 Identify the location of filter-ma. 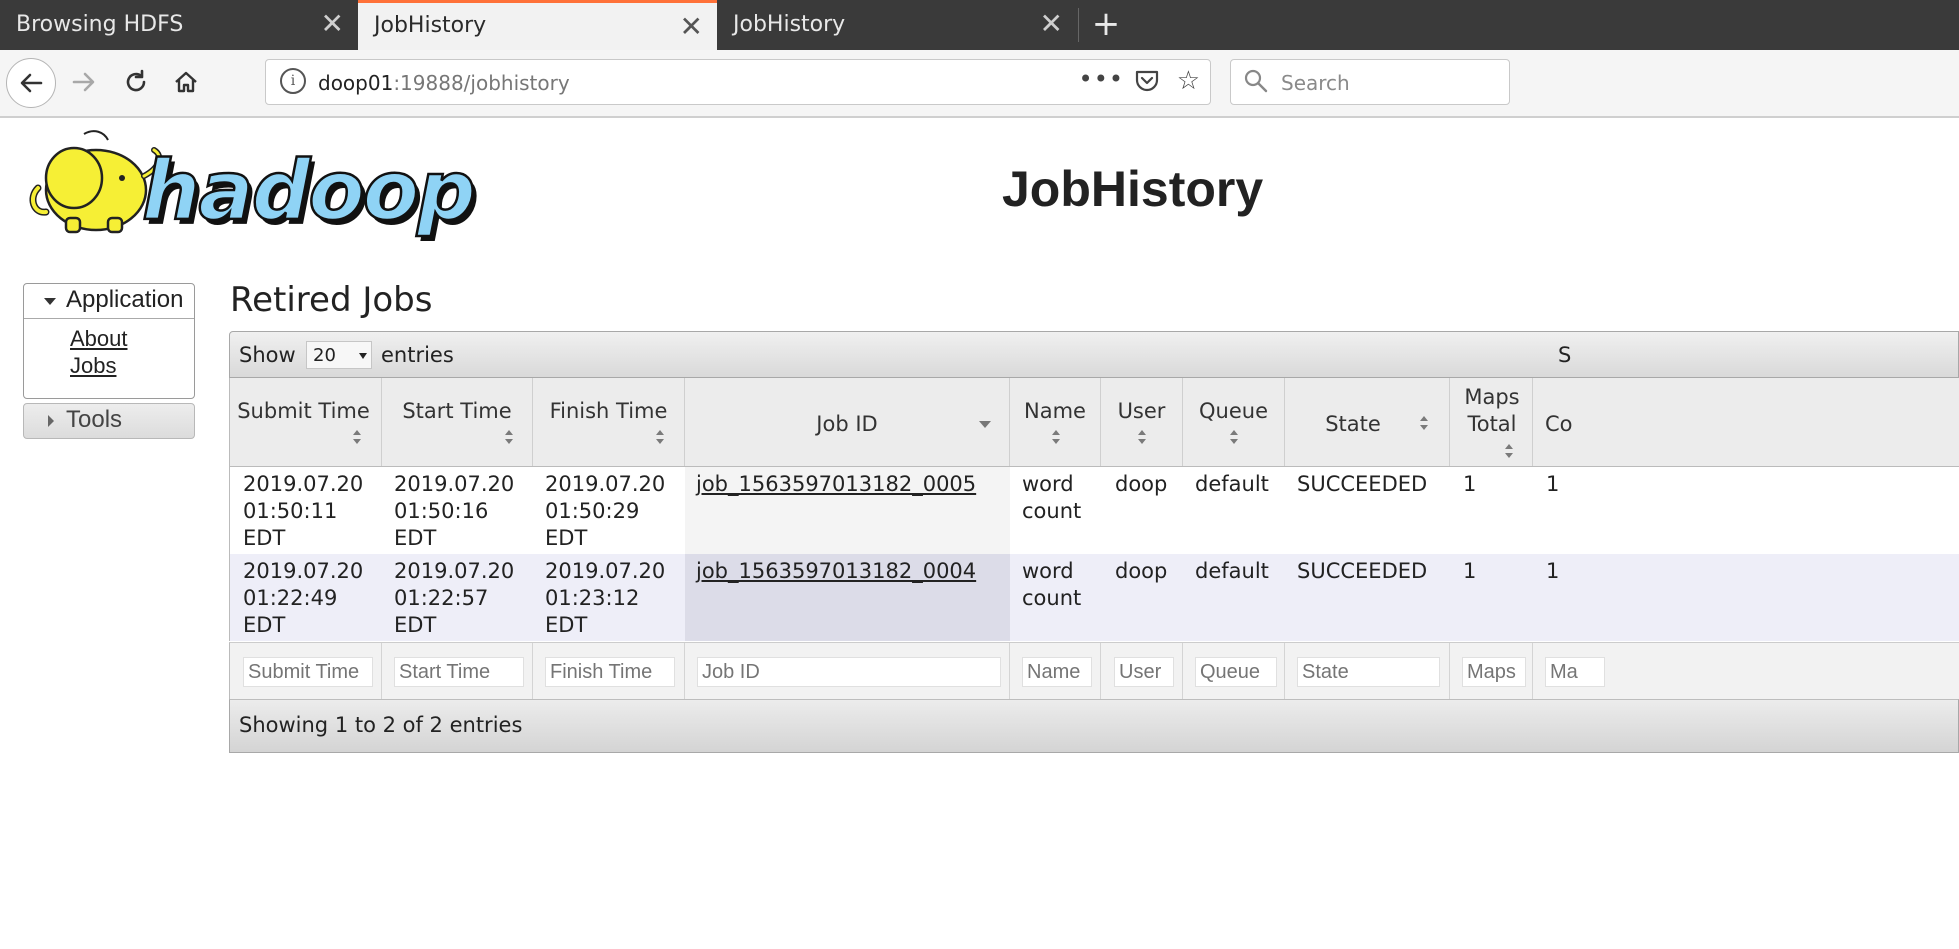
(1575, 672).